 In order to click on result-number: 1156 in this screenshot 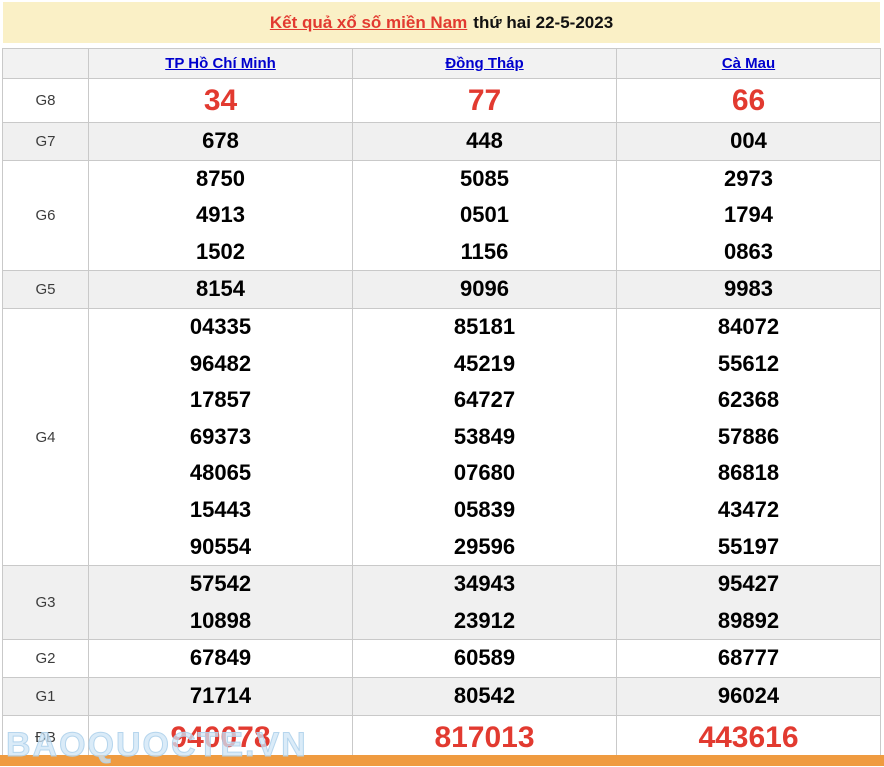, I will do `click(484, 251)`.